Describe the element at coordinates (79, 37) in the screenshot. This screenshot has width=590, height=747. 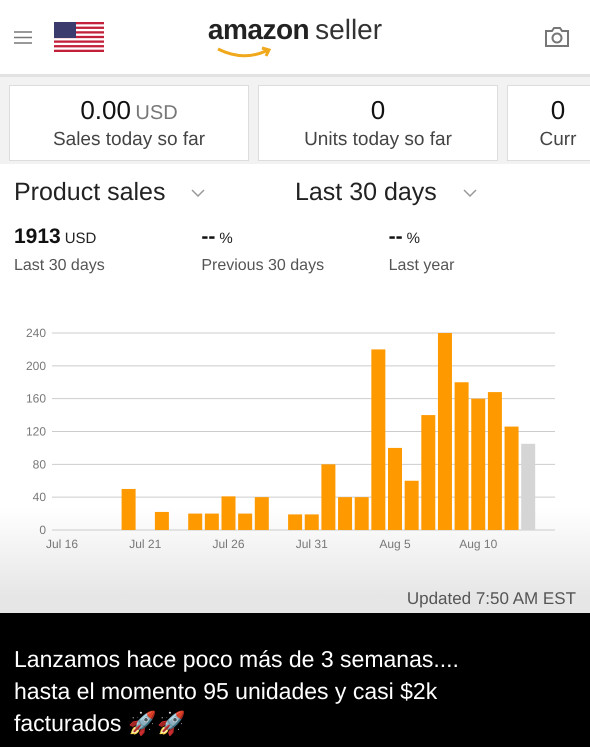
I see `flag-icon` at that location.